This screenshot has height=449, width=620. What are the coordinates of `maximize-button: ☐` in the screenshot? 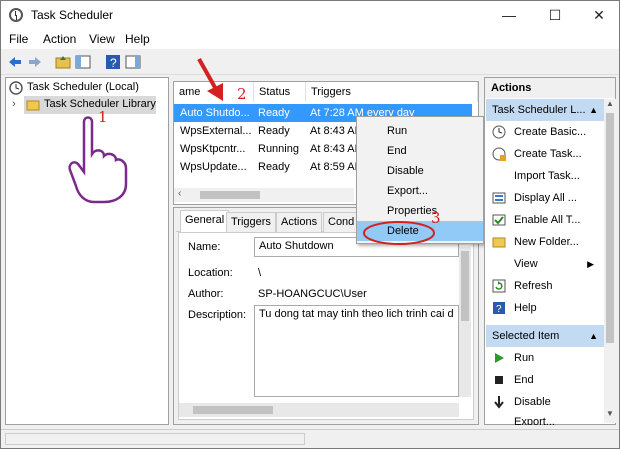 It's located at (555, 15).